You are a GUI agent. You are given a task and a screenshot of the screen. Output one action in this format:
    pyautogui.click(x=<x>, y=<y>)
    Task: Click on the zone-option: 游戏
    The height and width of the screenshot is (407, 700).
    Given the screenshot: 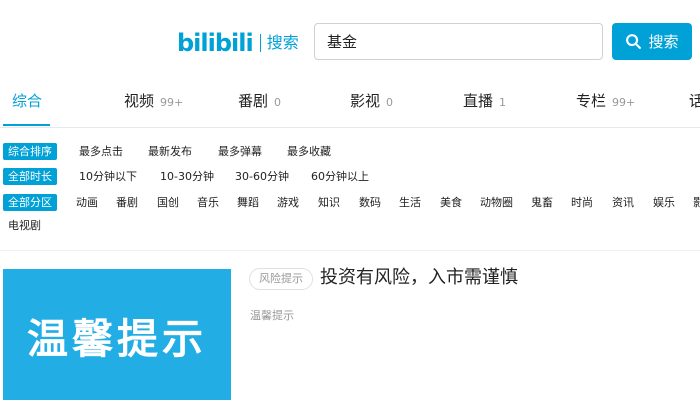 What is the action you would take?
    pyautogui.click(x=288, y=202)
    